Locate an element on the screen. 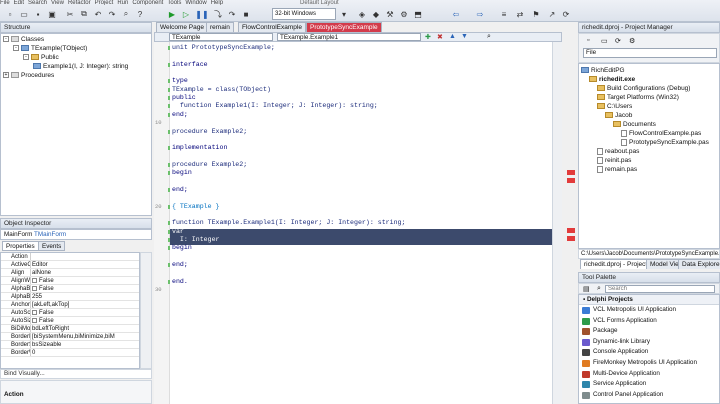  palette-item: Control Panel Application is located at coordinates (649, 395).